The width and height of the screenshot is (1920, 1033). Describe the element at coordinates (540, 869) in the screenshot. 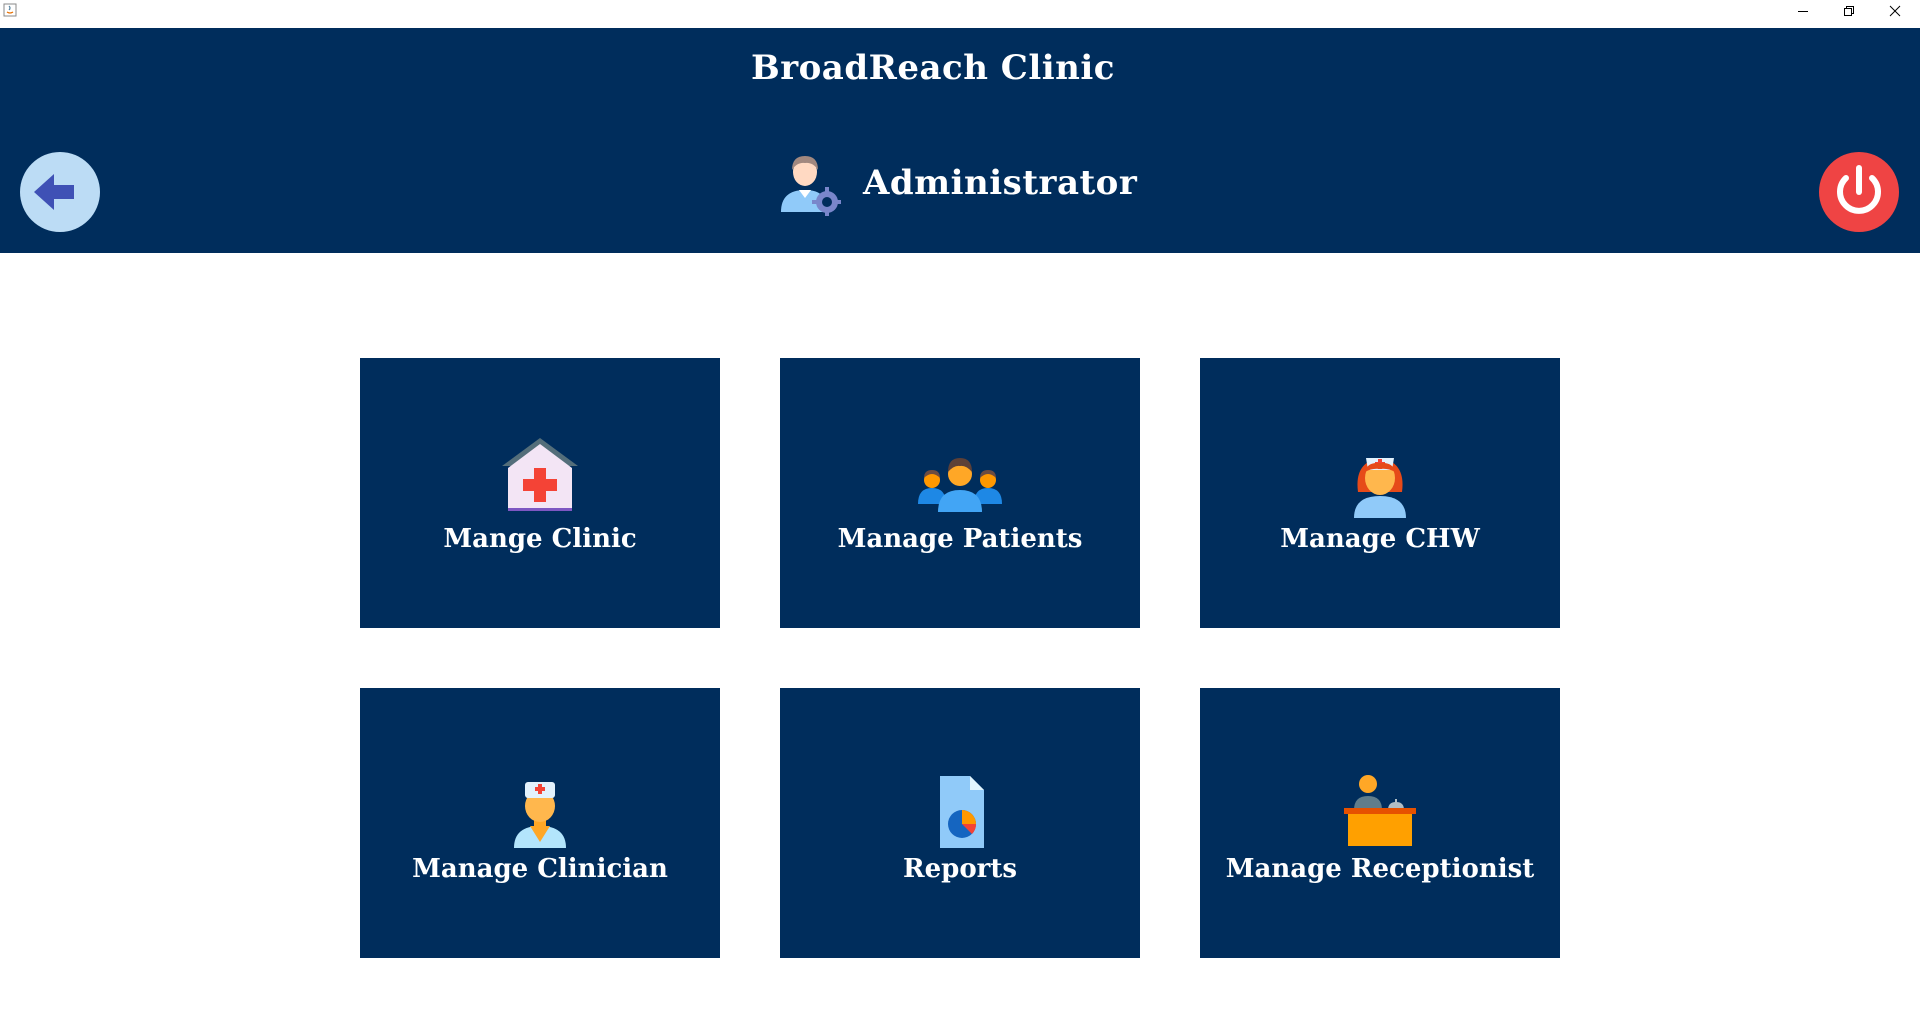

I see `tile-label: Manage Clinician` at that location.